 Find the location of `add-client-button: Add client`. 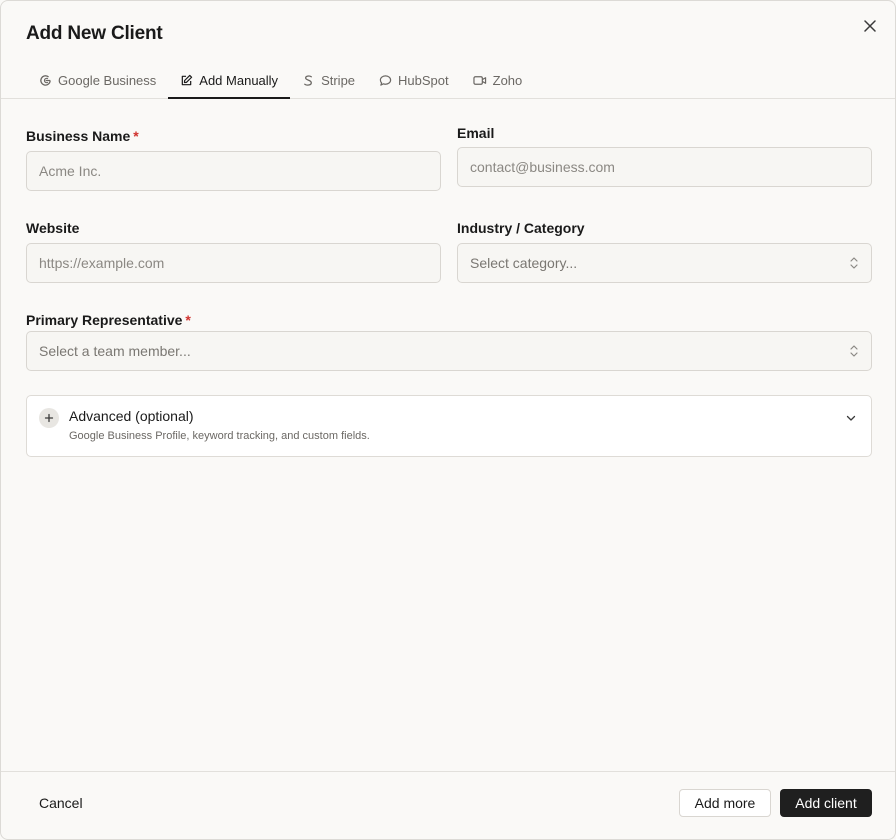

add-client-button: Add client is located at coordinates (826, 803).